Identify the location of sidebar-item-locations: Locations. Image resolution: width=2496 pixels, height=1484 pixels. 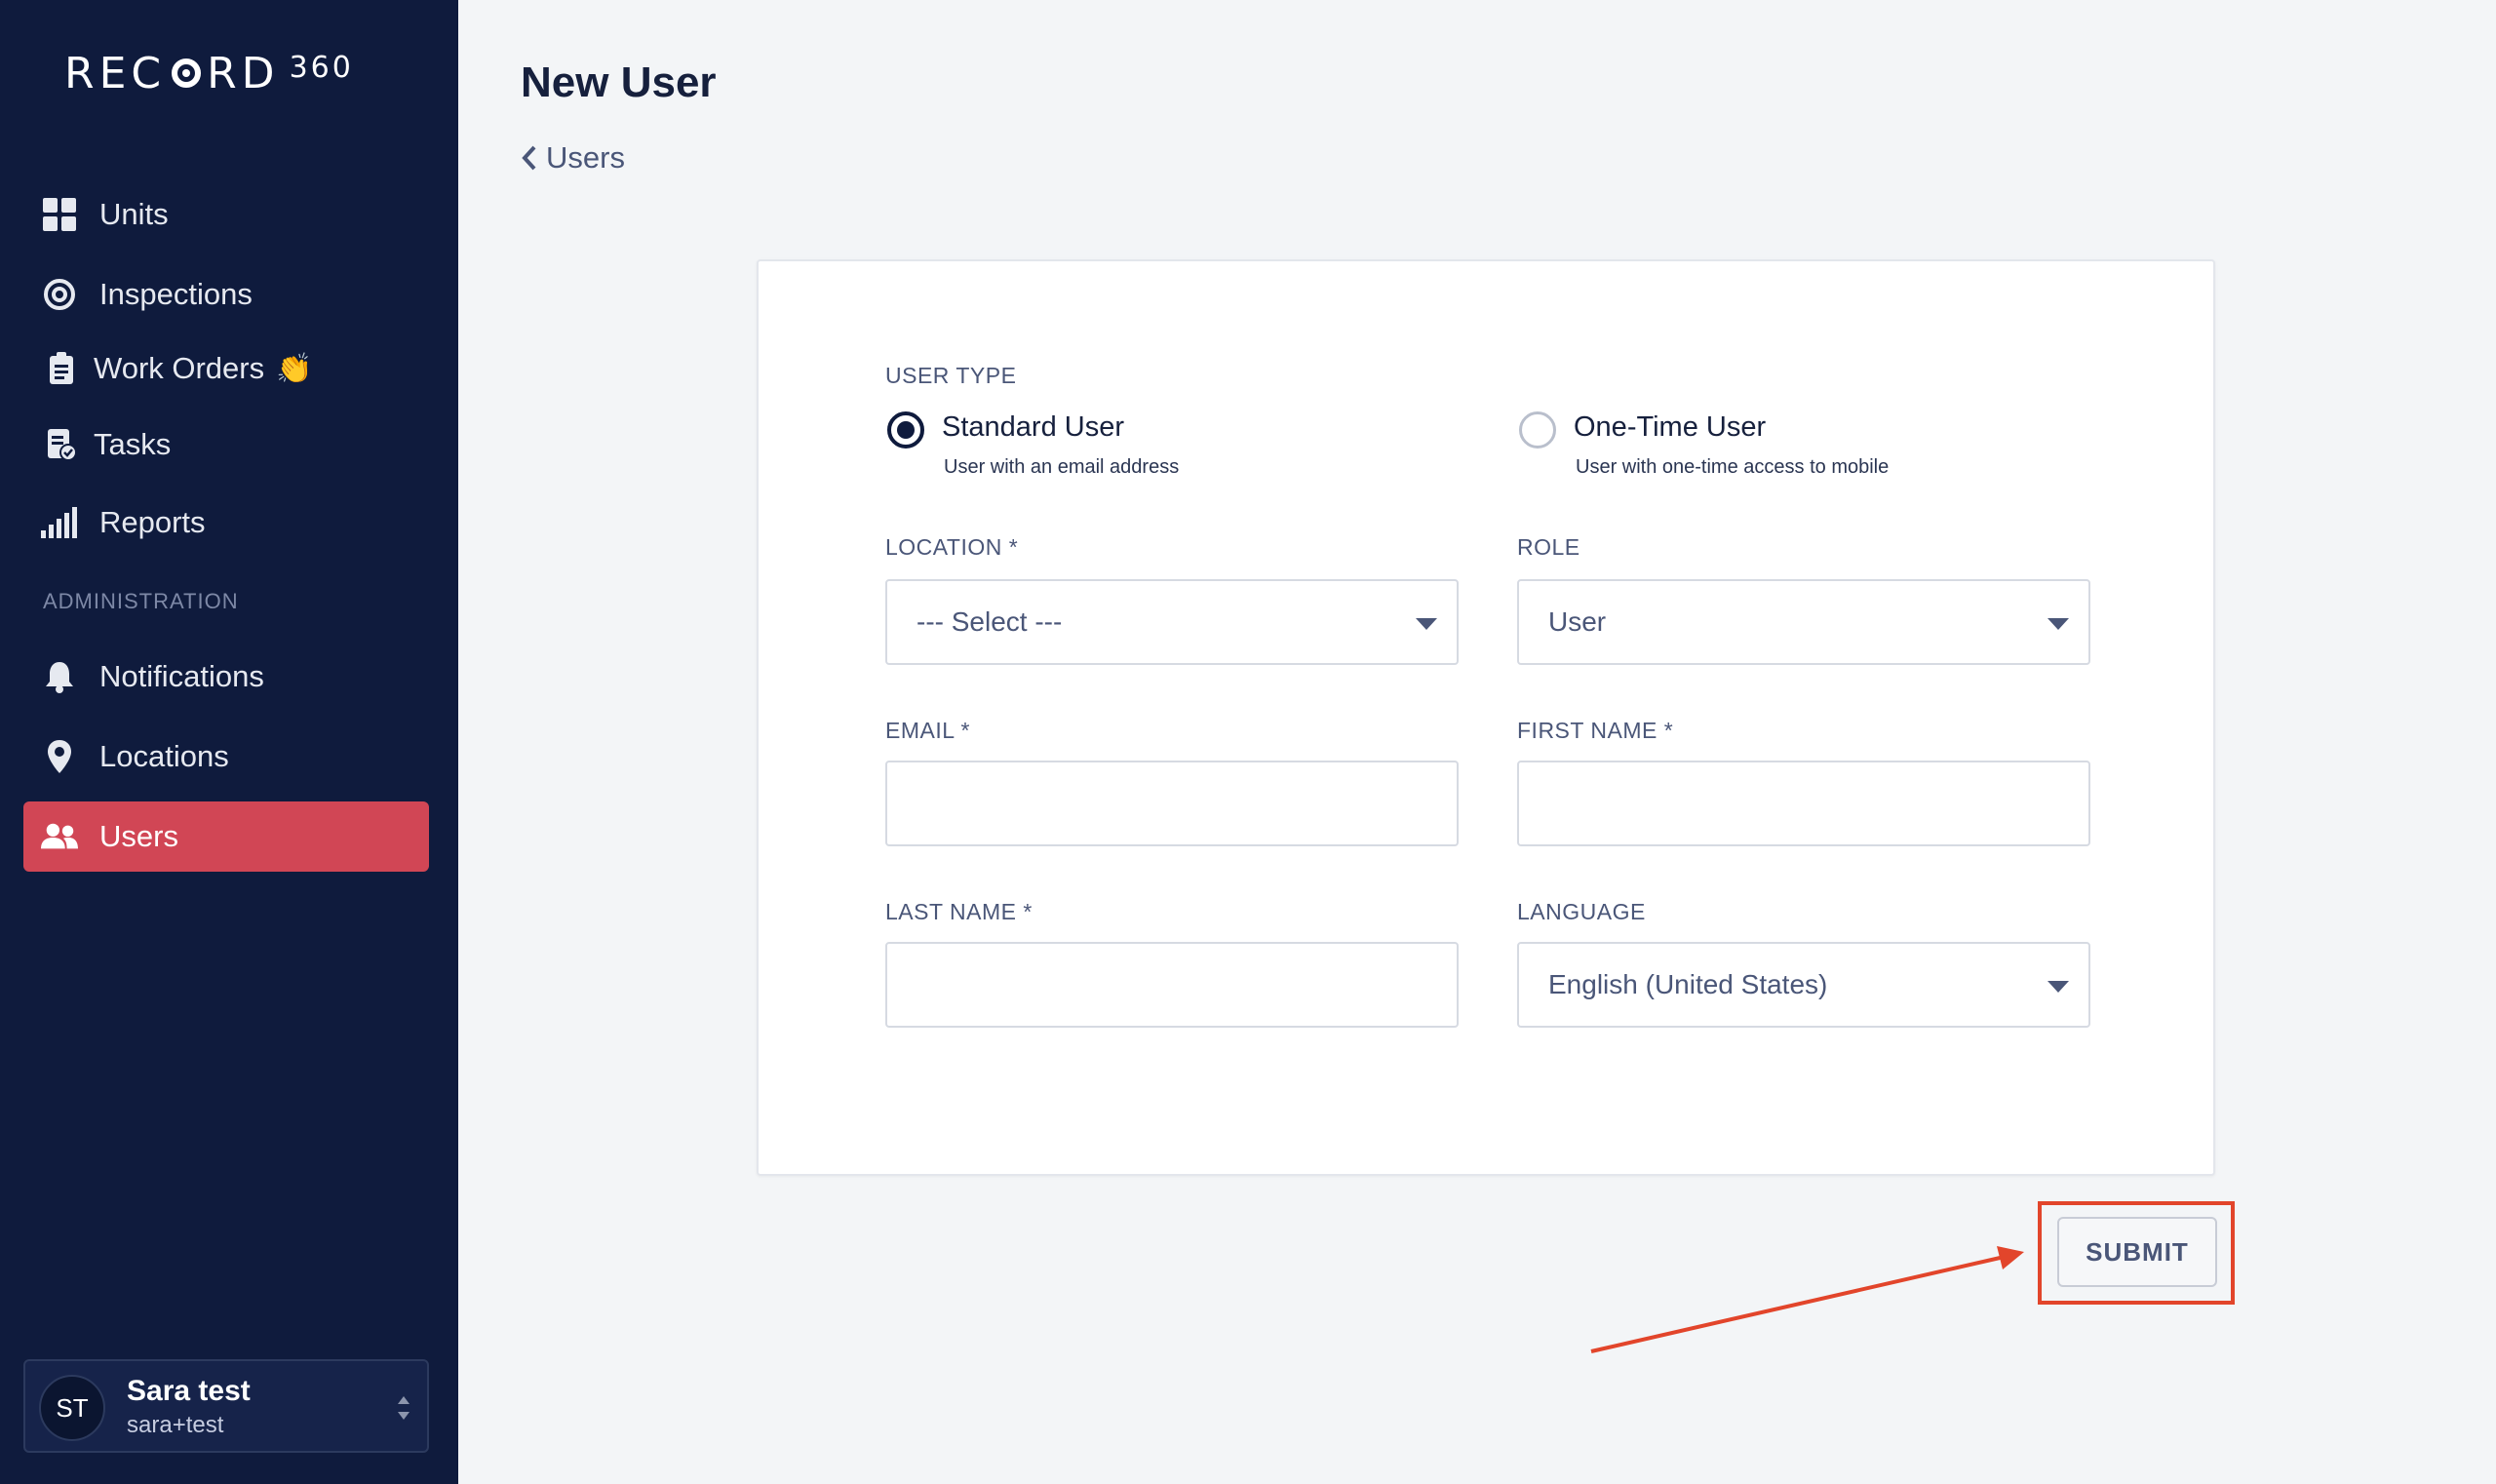
(226, 757).